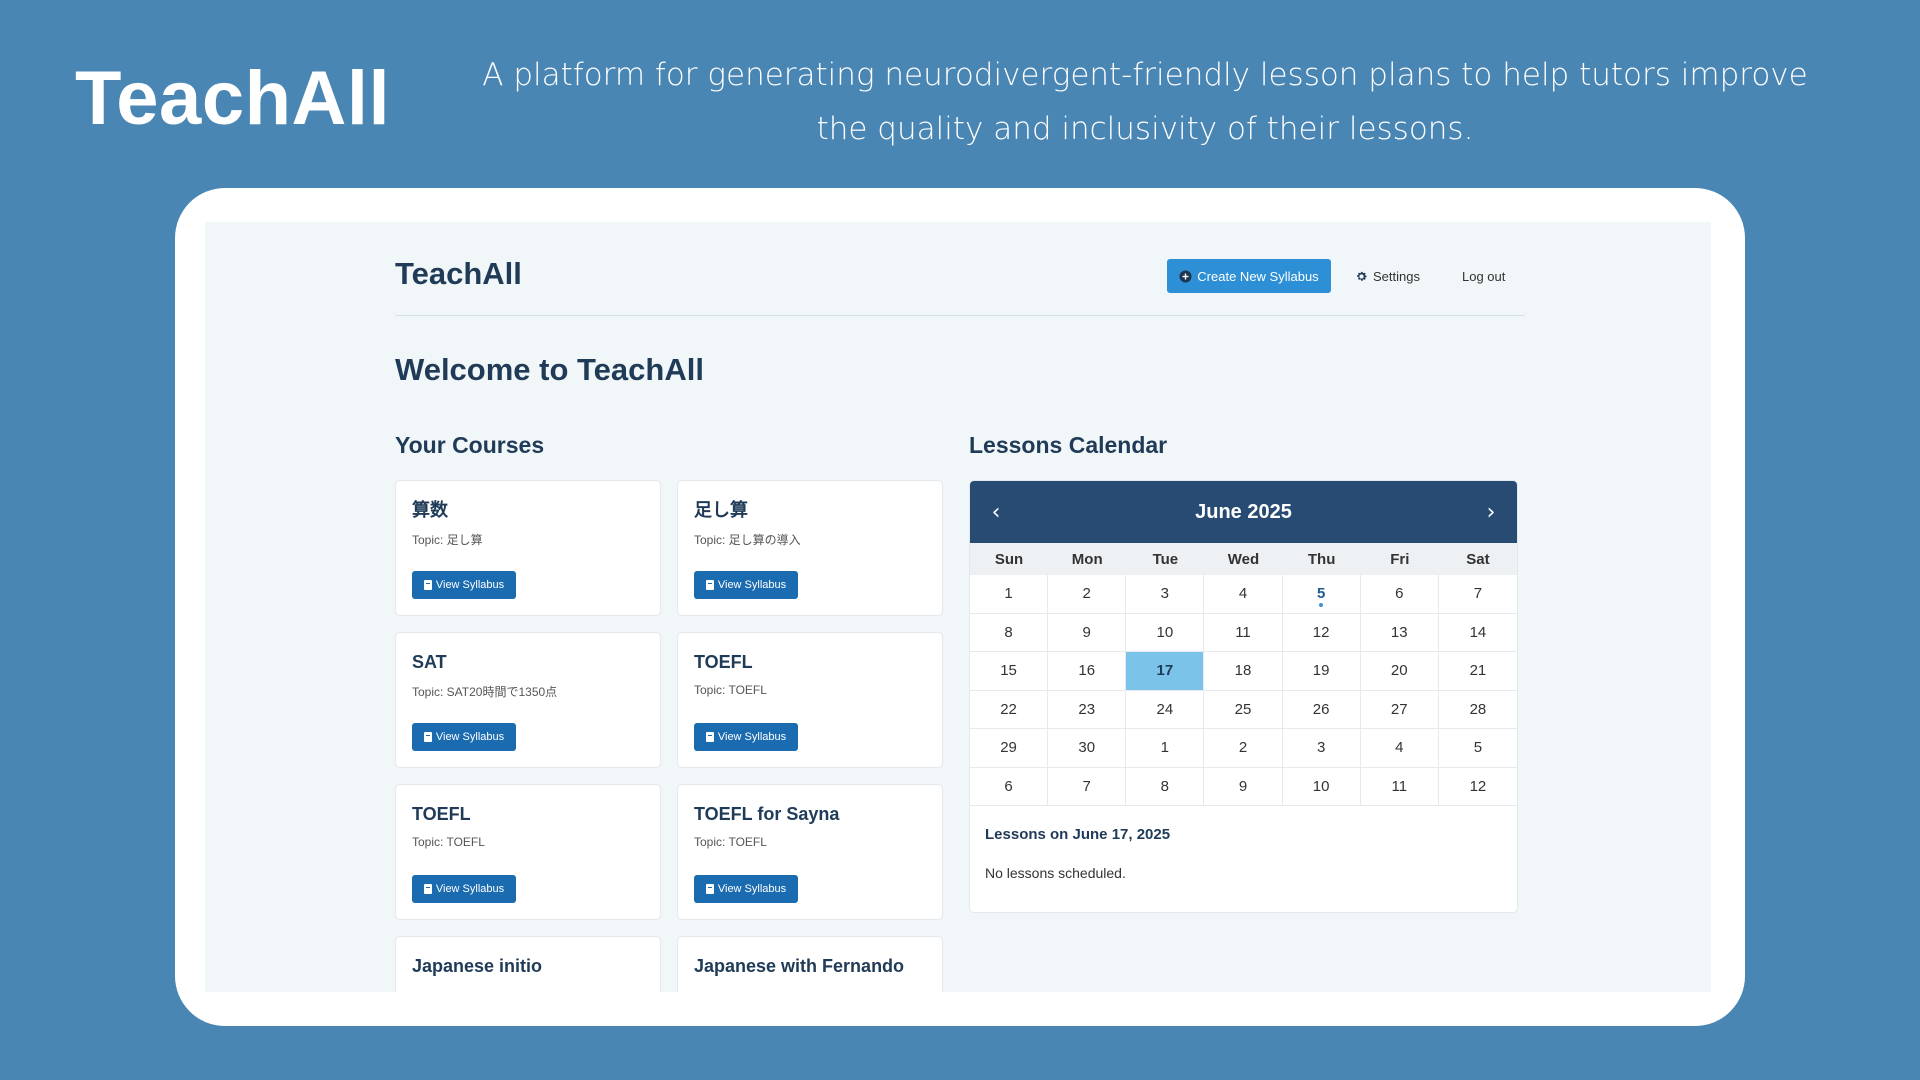 The height and width of the screenshot is (1080, 1920). I want to click on calendar-day-number: 29, so click(1008, 748).